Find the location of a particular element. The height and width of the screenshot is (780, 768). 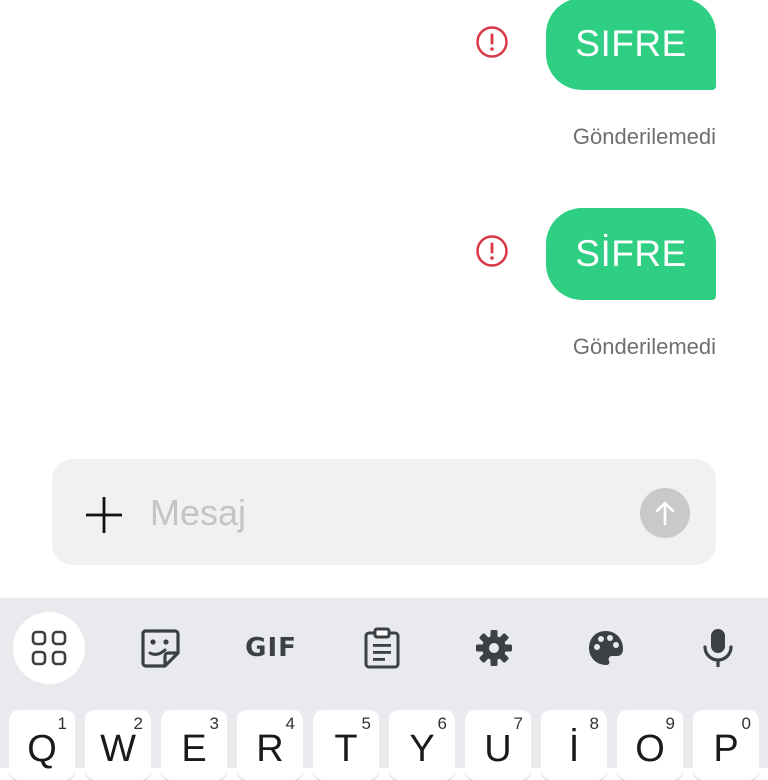

message-bubble: SIFRE is located at coordinates (631, 45).